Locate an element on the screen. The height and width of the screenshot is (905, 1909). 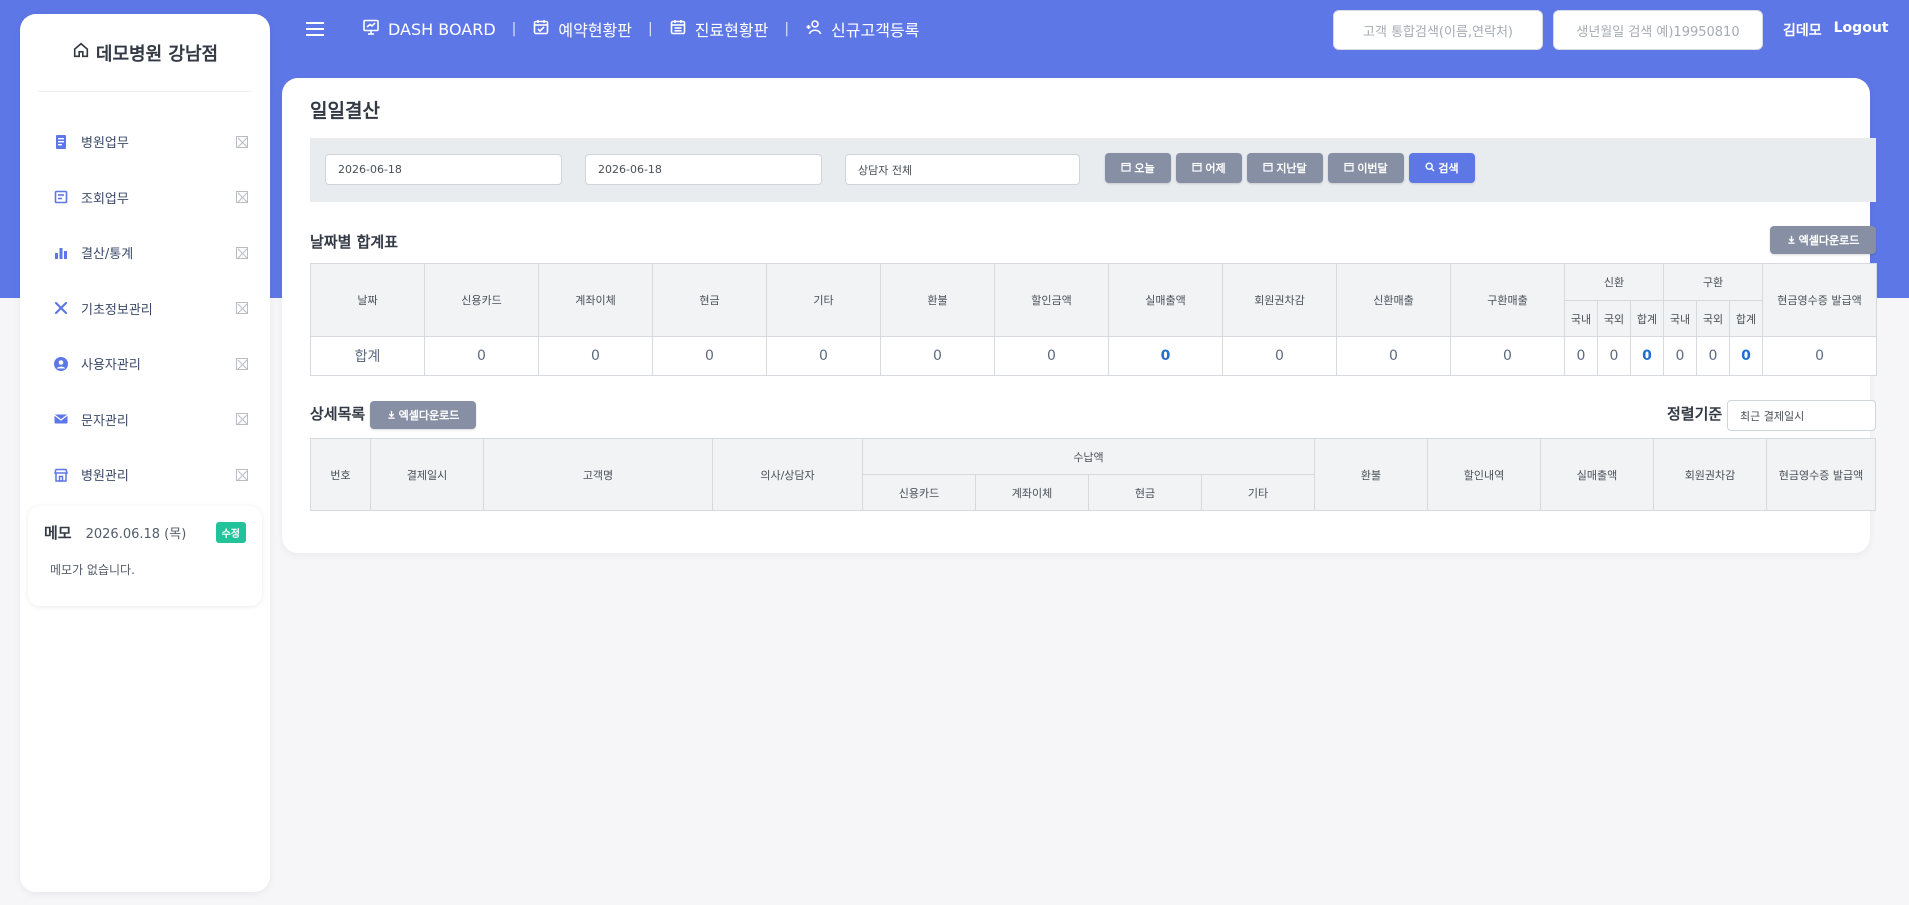
sidebar-nav: 병원업무 조회업무 결산/통계 기초정보관리 사용자관리 문자관리 병원관리 is located at coordinates (145, 308).